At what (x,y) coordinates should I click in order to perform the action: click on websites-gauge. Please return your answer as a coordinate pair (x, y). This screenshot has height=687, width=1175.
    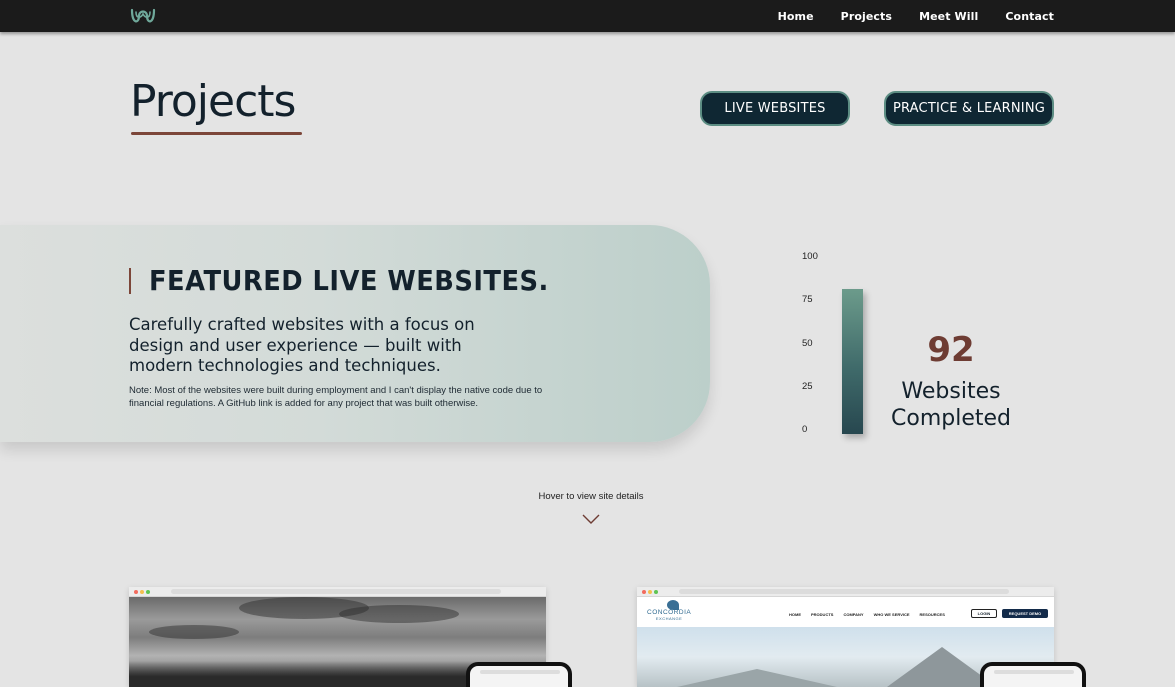
    Looking at the image, I should click on (852, 355).